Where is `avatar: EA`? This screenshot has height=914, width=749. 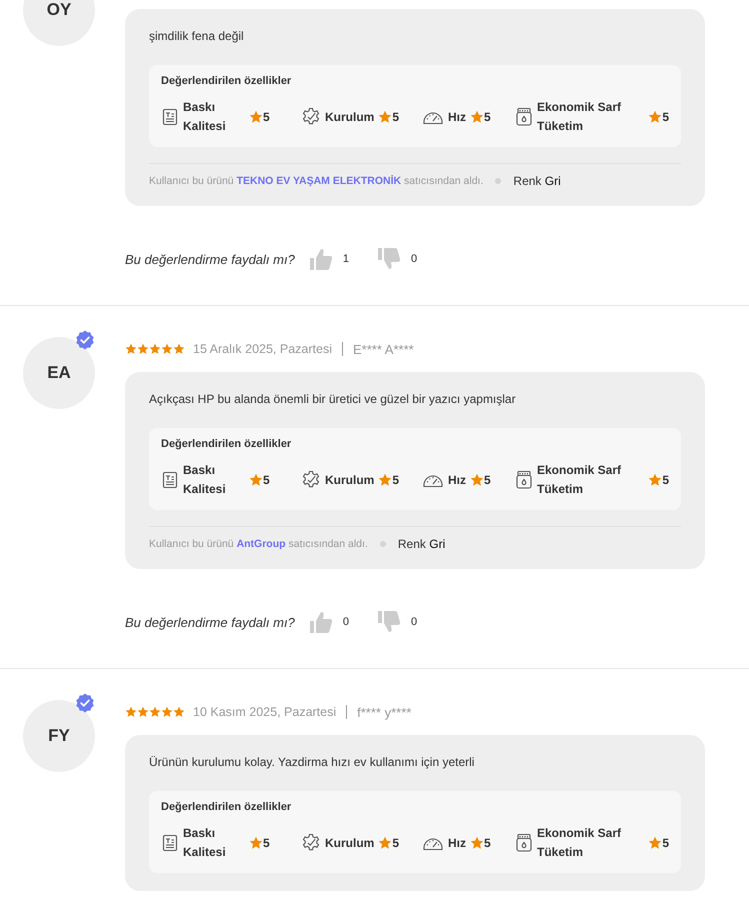 avatar: EA is located at coordinates (59, 373).